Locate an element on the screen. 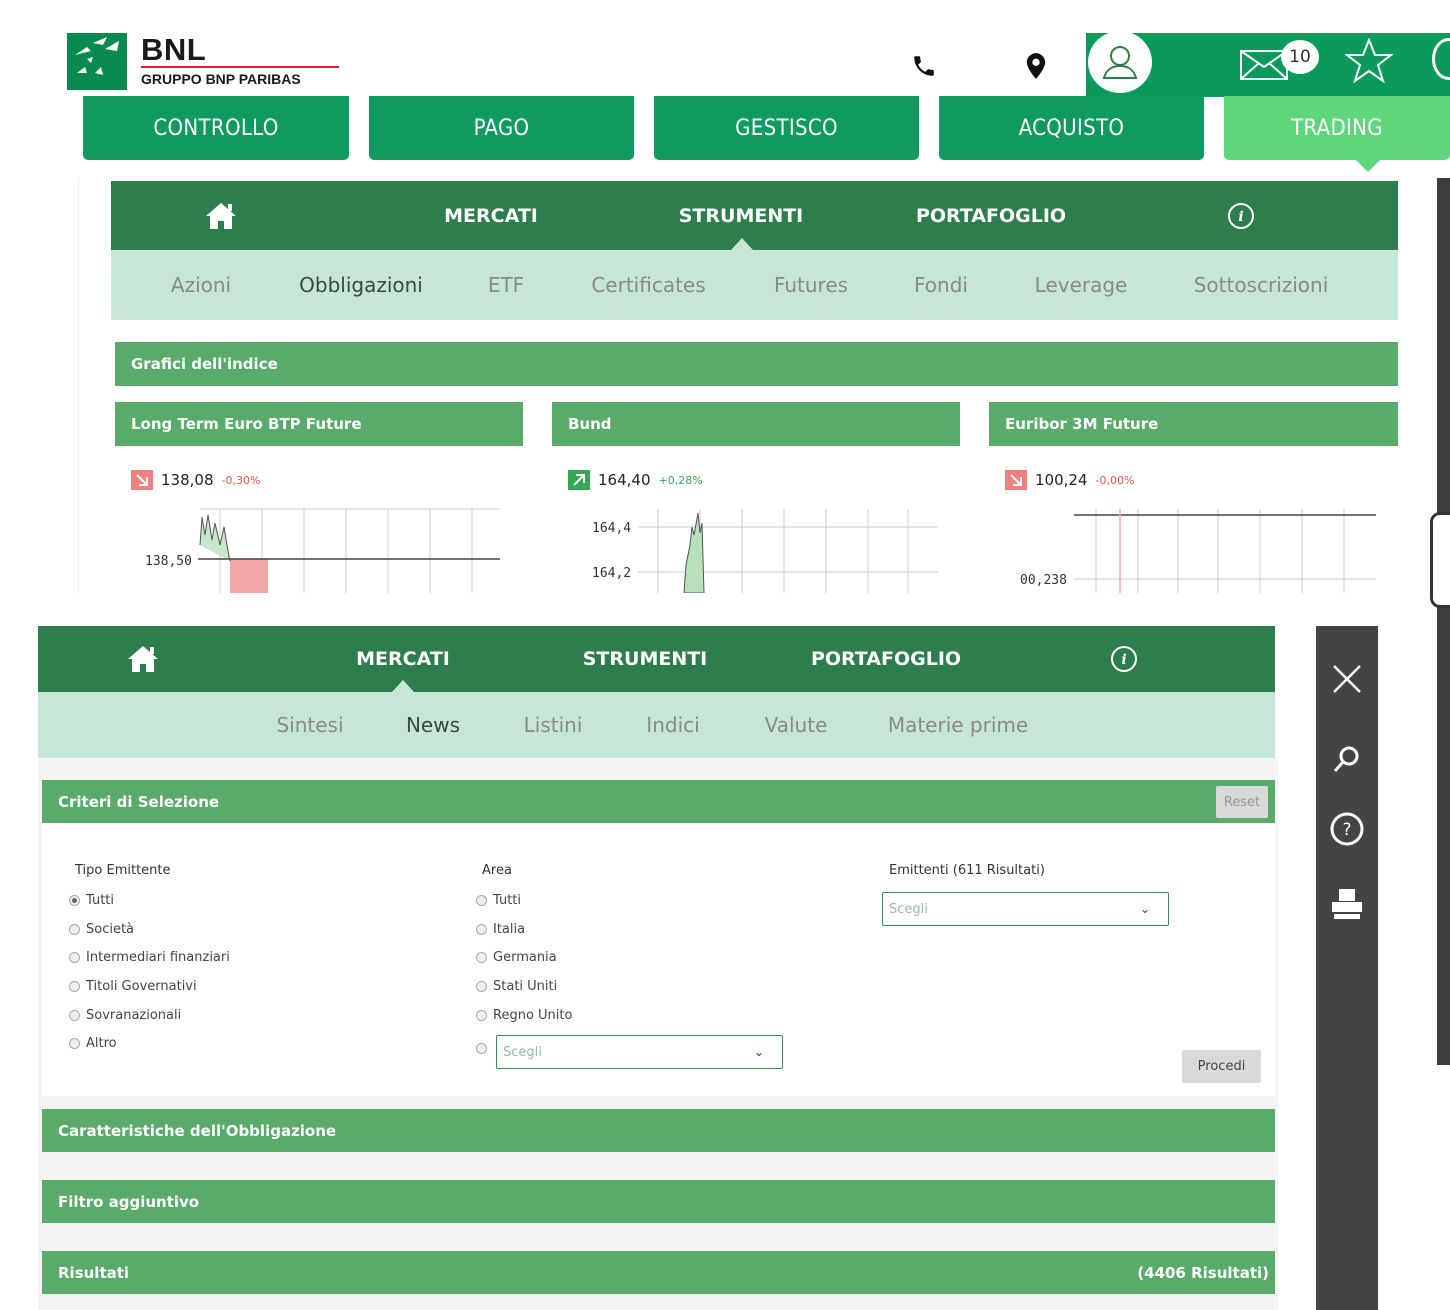 Image resolution: width=1450 pixels, height=1310 pixels. panel1-topnav: MERCATI STRUMENTI PORTAFOGLIO i is located at coordinates (754, 215).